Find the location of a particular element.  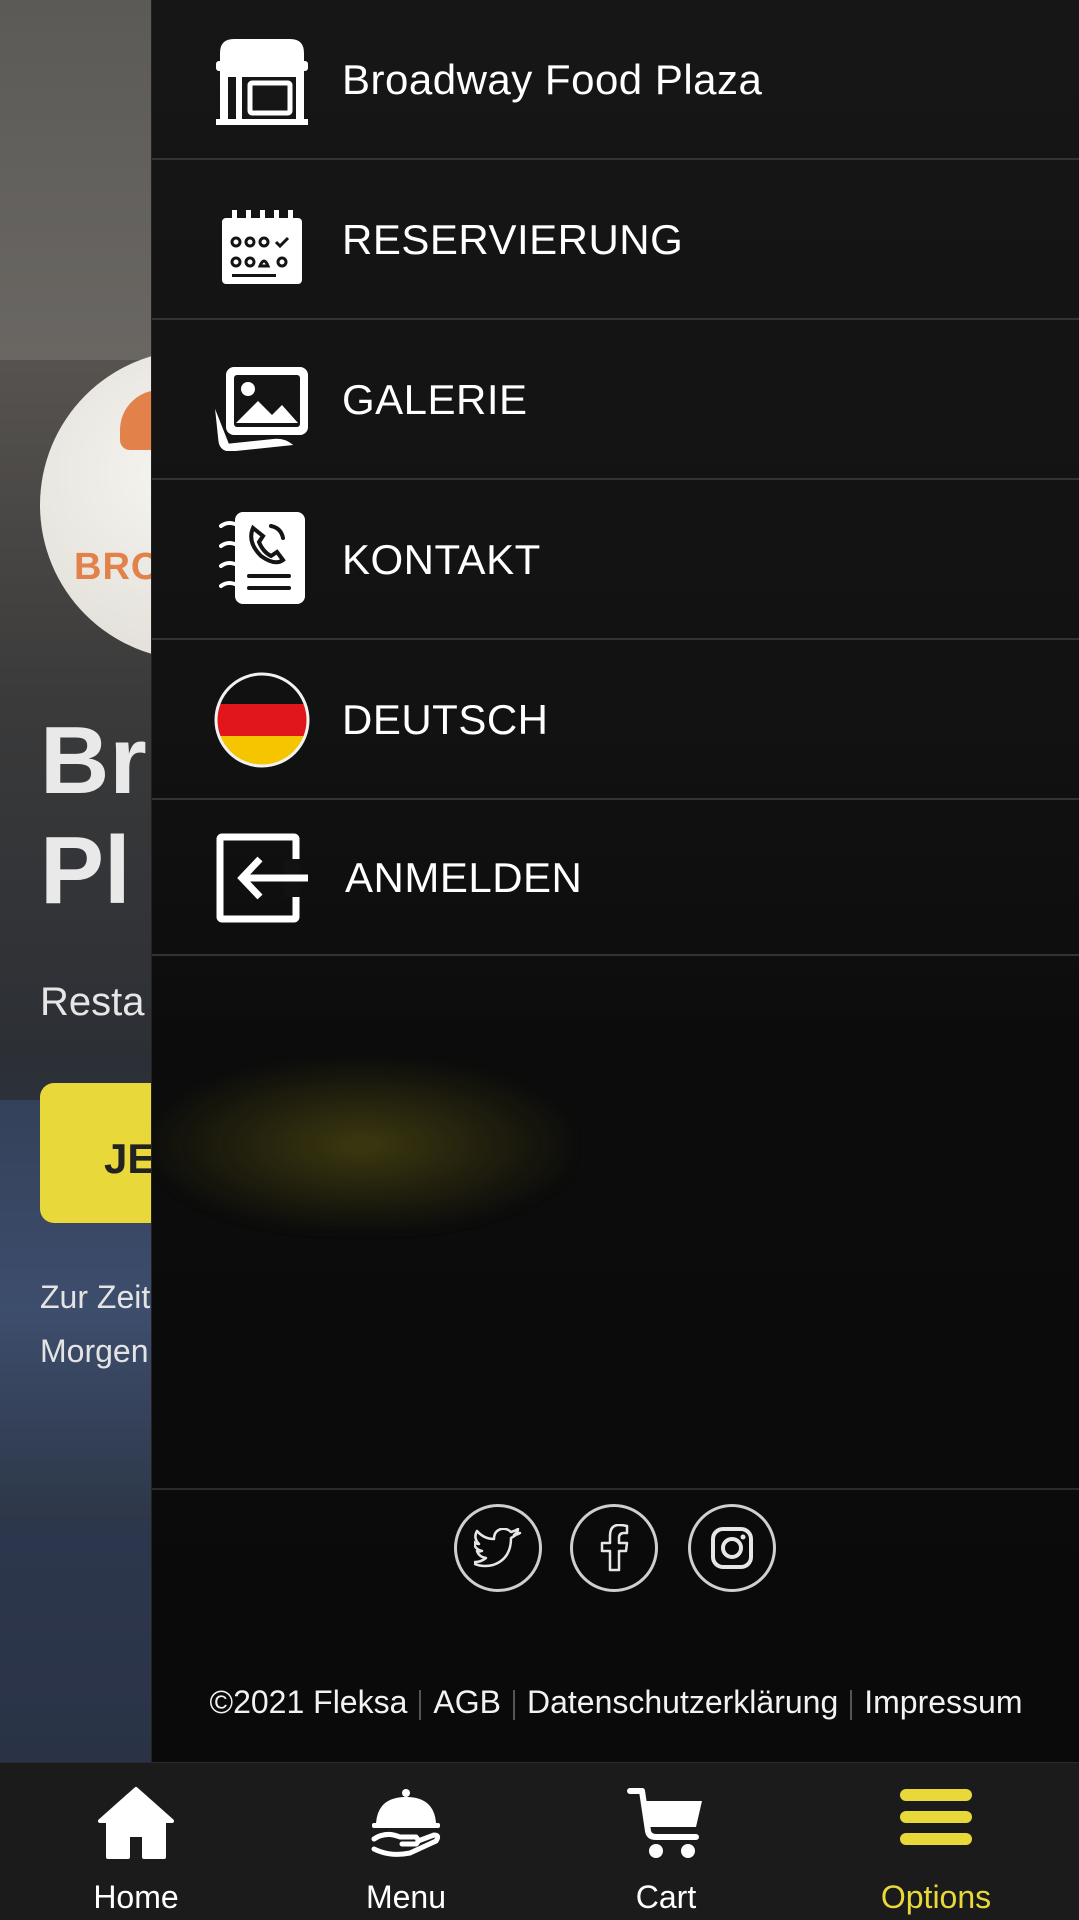

twitter-icon is located at coordinates (498, 1548).